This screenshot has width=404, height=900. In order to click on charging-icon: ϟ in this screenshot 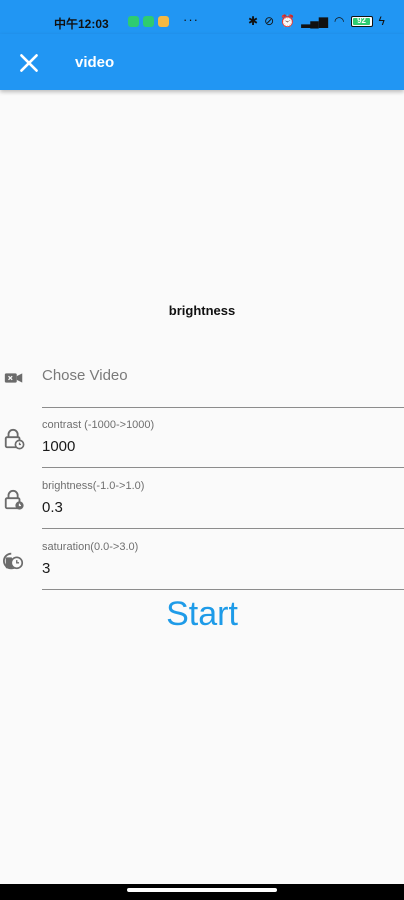, I will do `click(381, 21)`.